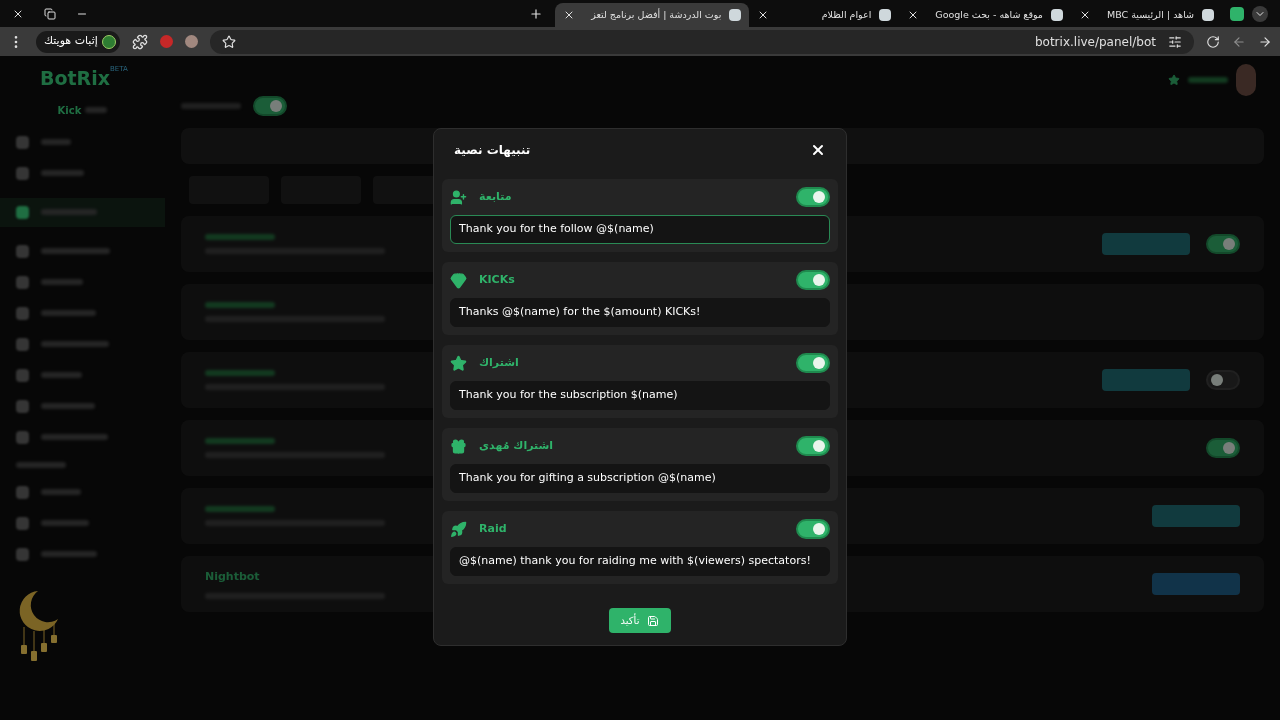 The width and height of the screenshot is (1280, 720). I want to click on tab-title: بوت الدردشة | أفضل برنامج لتعز, so click(656, 14).